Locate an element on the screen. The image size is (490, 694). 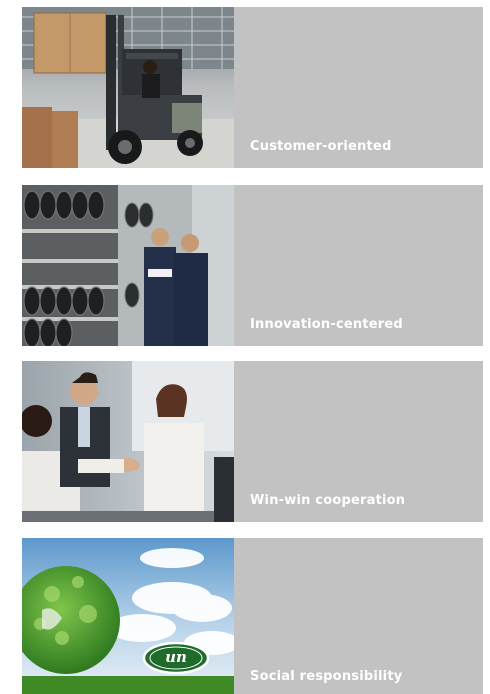
tire-warehouse-workers-photo is located at coordinates (128, 265).